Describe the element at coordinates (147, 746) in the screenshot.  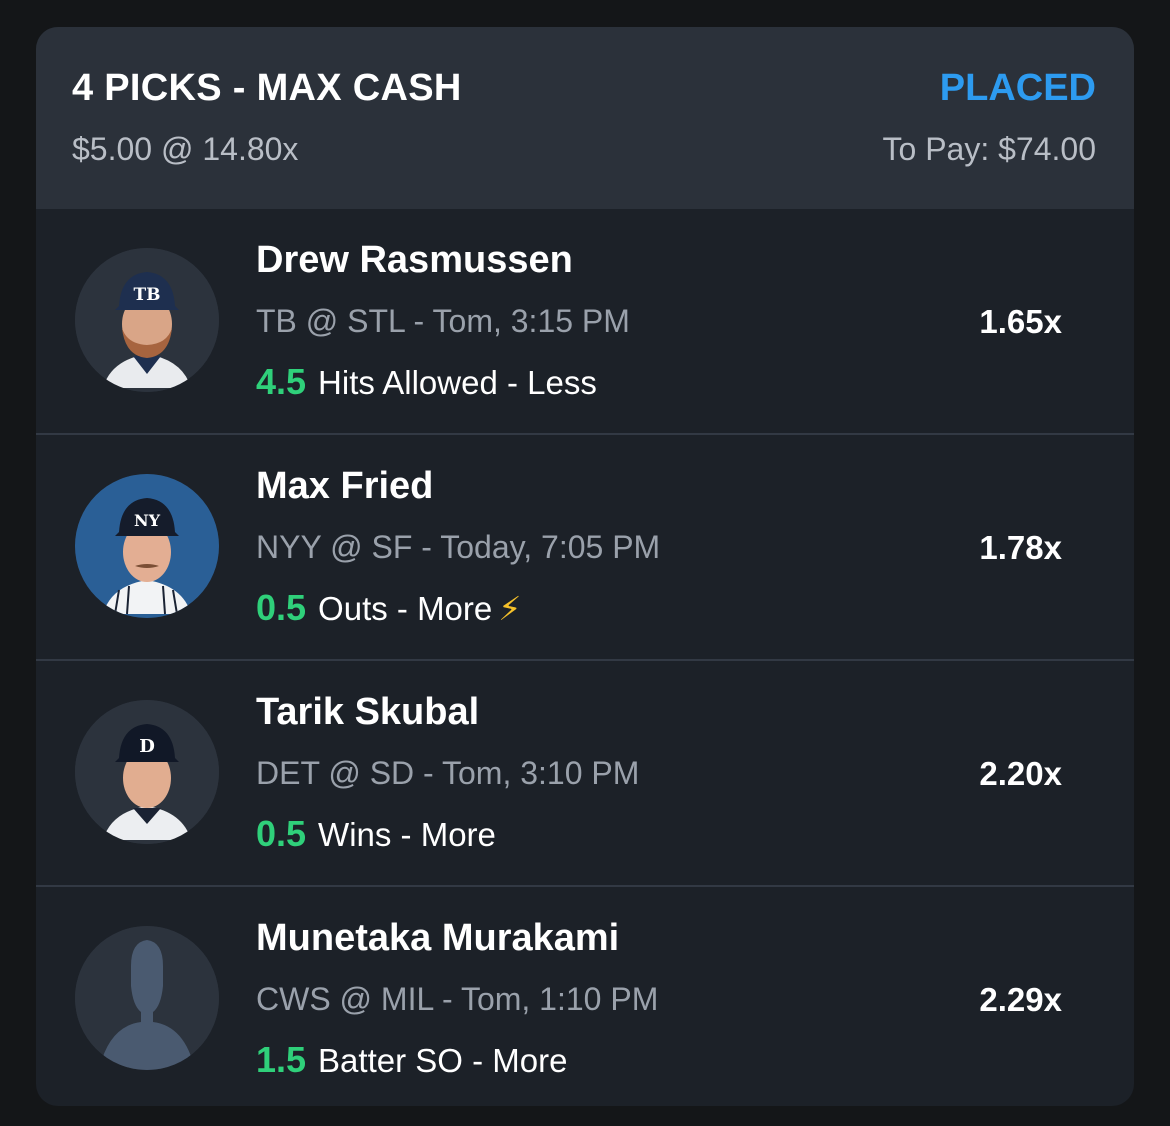
I see `svg-text: D` at that location.